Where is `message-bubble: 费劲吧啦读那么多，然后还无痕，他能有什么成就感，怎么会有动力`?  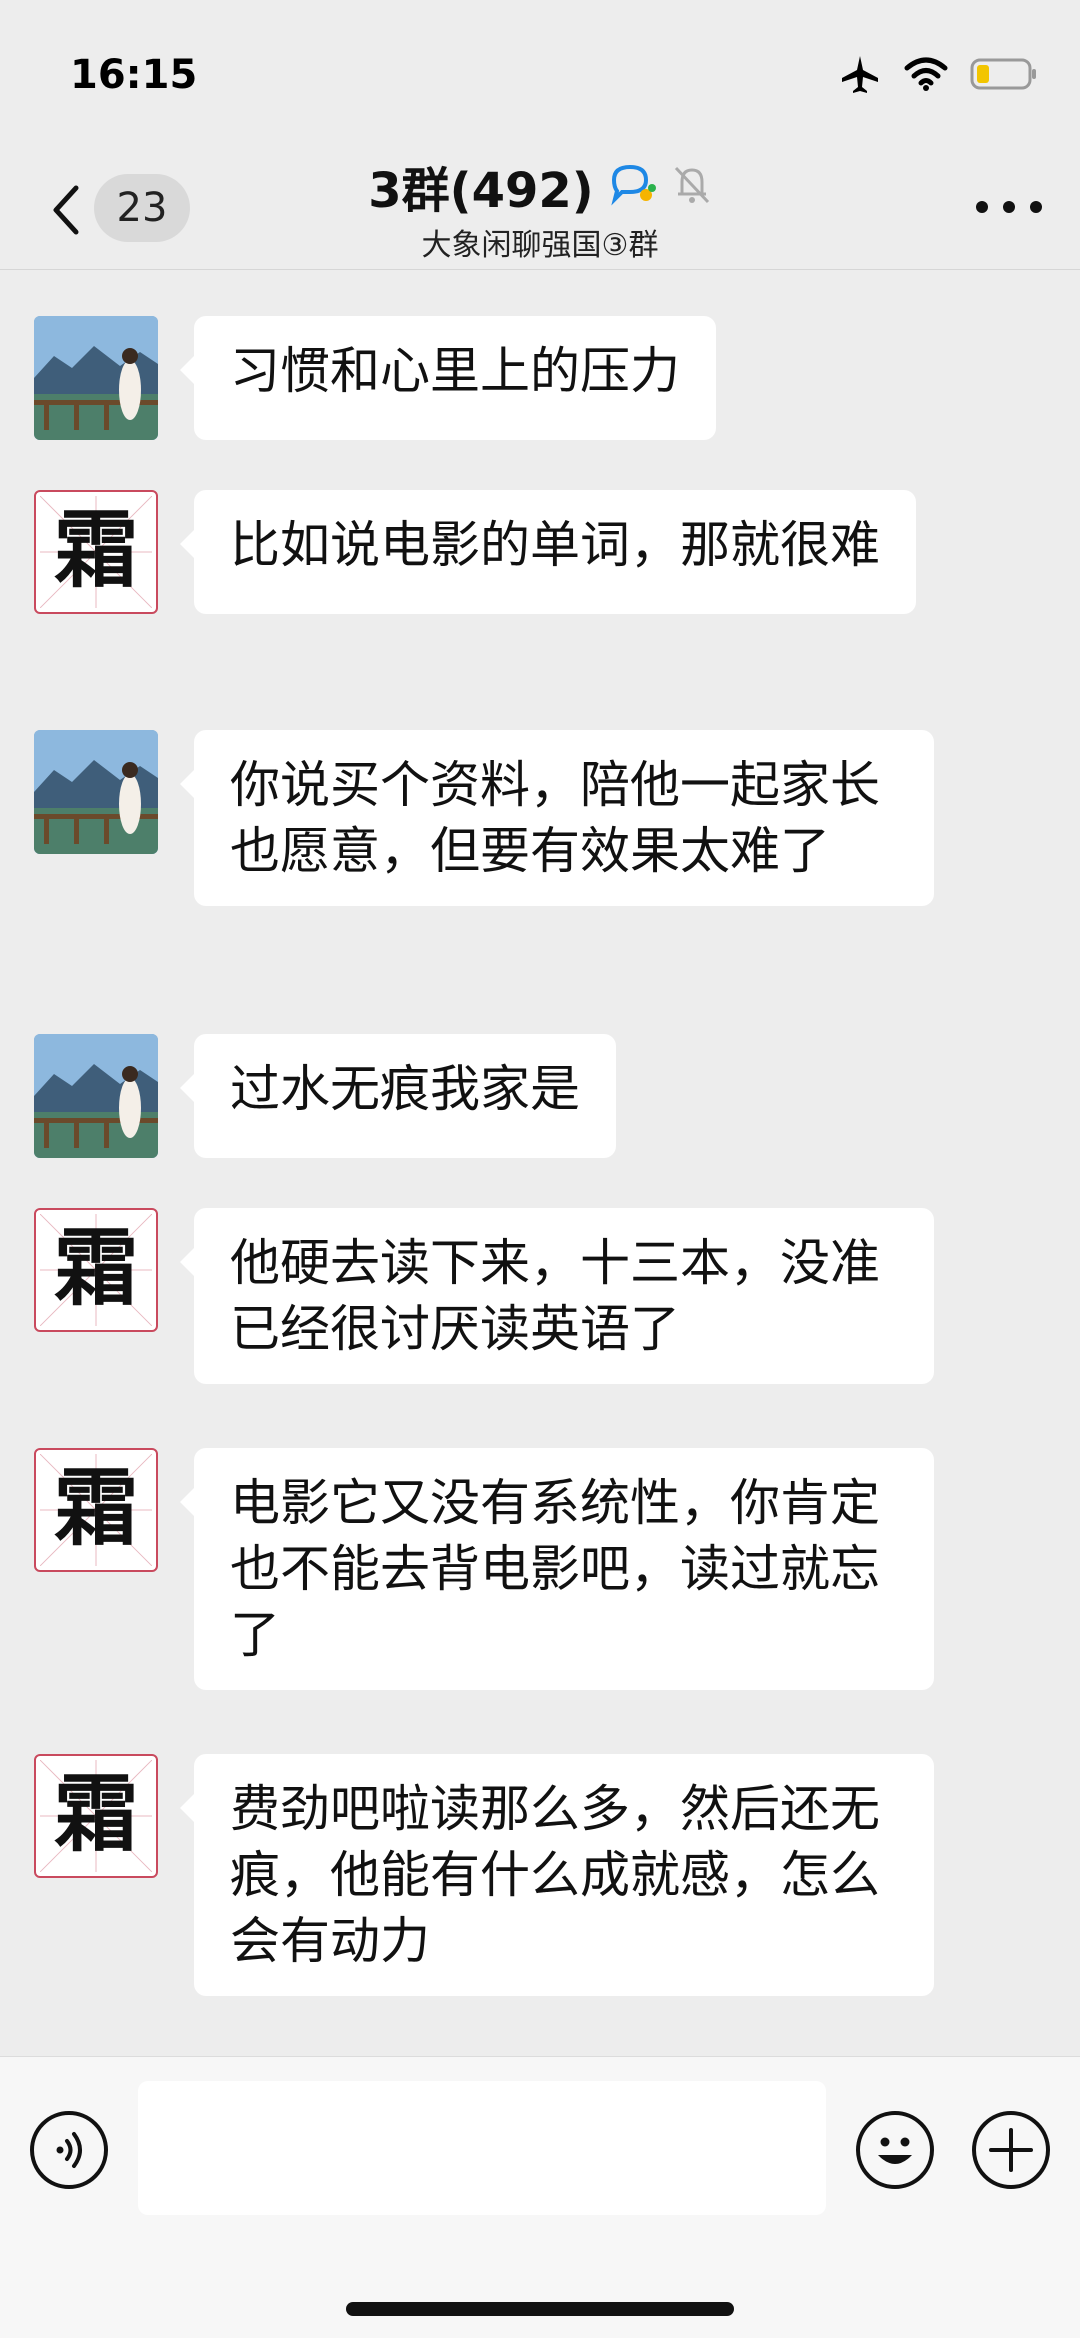
message-bubble: 费劲吧啦读那么多，然后还无痕，他能有什么成就感，怎么会有动力 is located at coordinates (557, 1875).